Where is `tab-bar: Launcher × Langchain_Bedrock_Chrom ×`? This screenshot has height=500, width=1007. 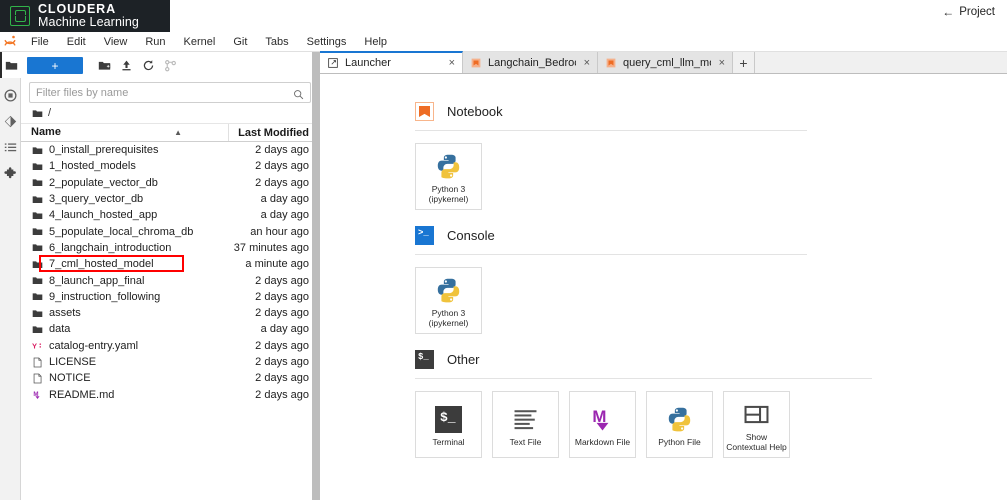 tab-bar: Launcher × Langchain_Bedrock_Chrom × is located at coordinates (663, 62).